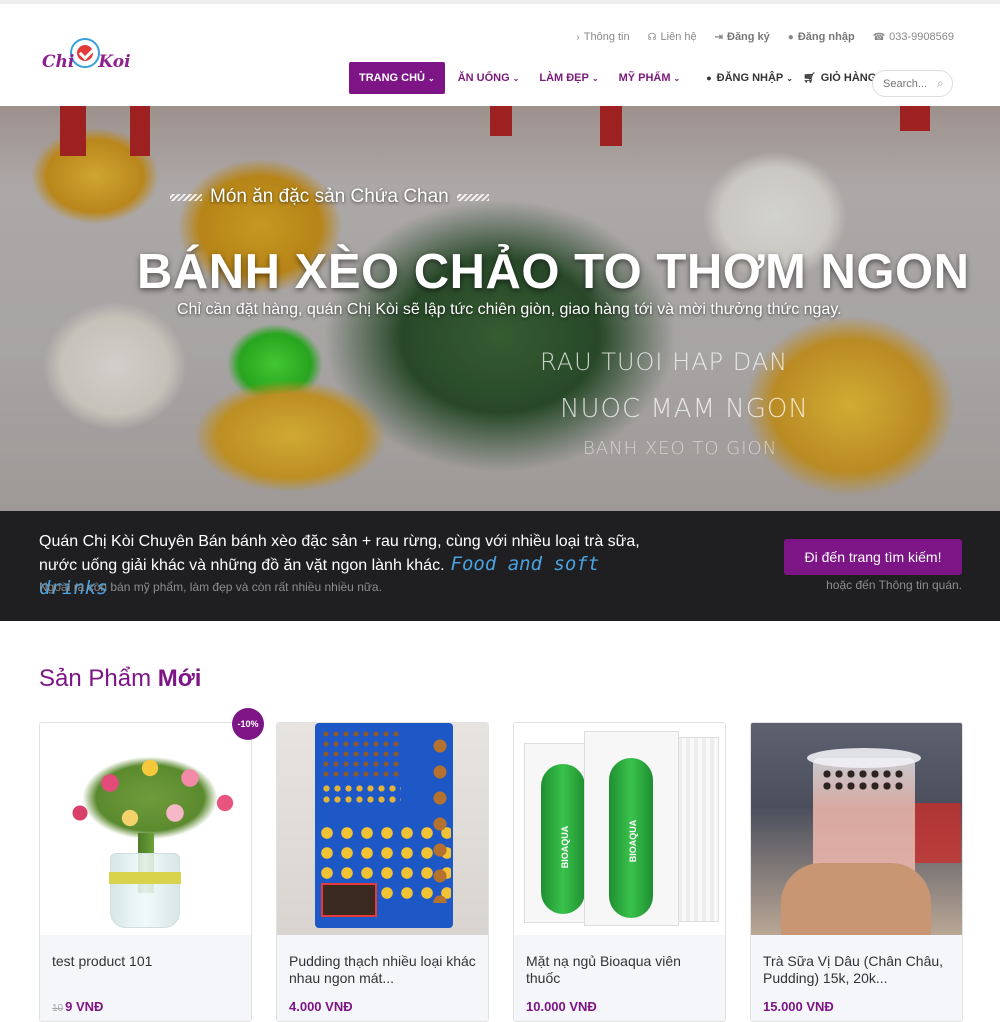  I want to click on hero-kicker: Món ăn đặc sản Chứa Chan, so click(329, 197).